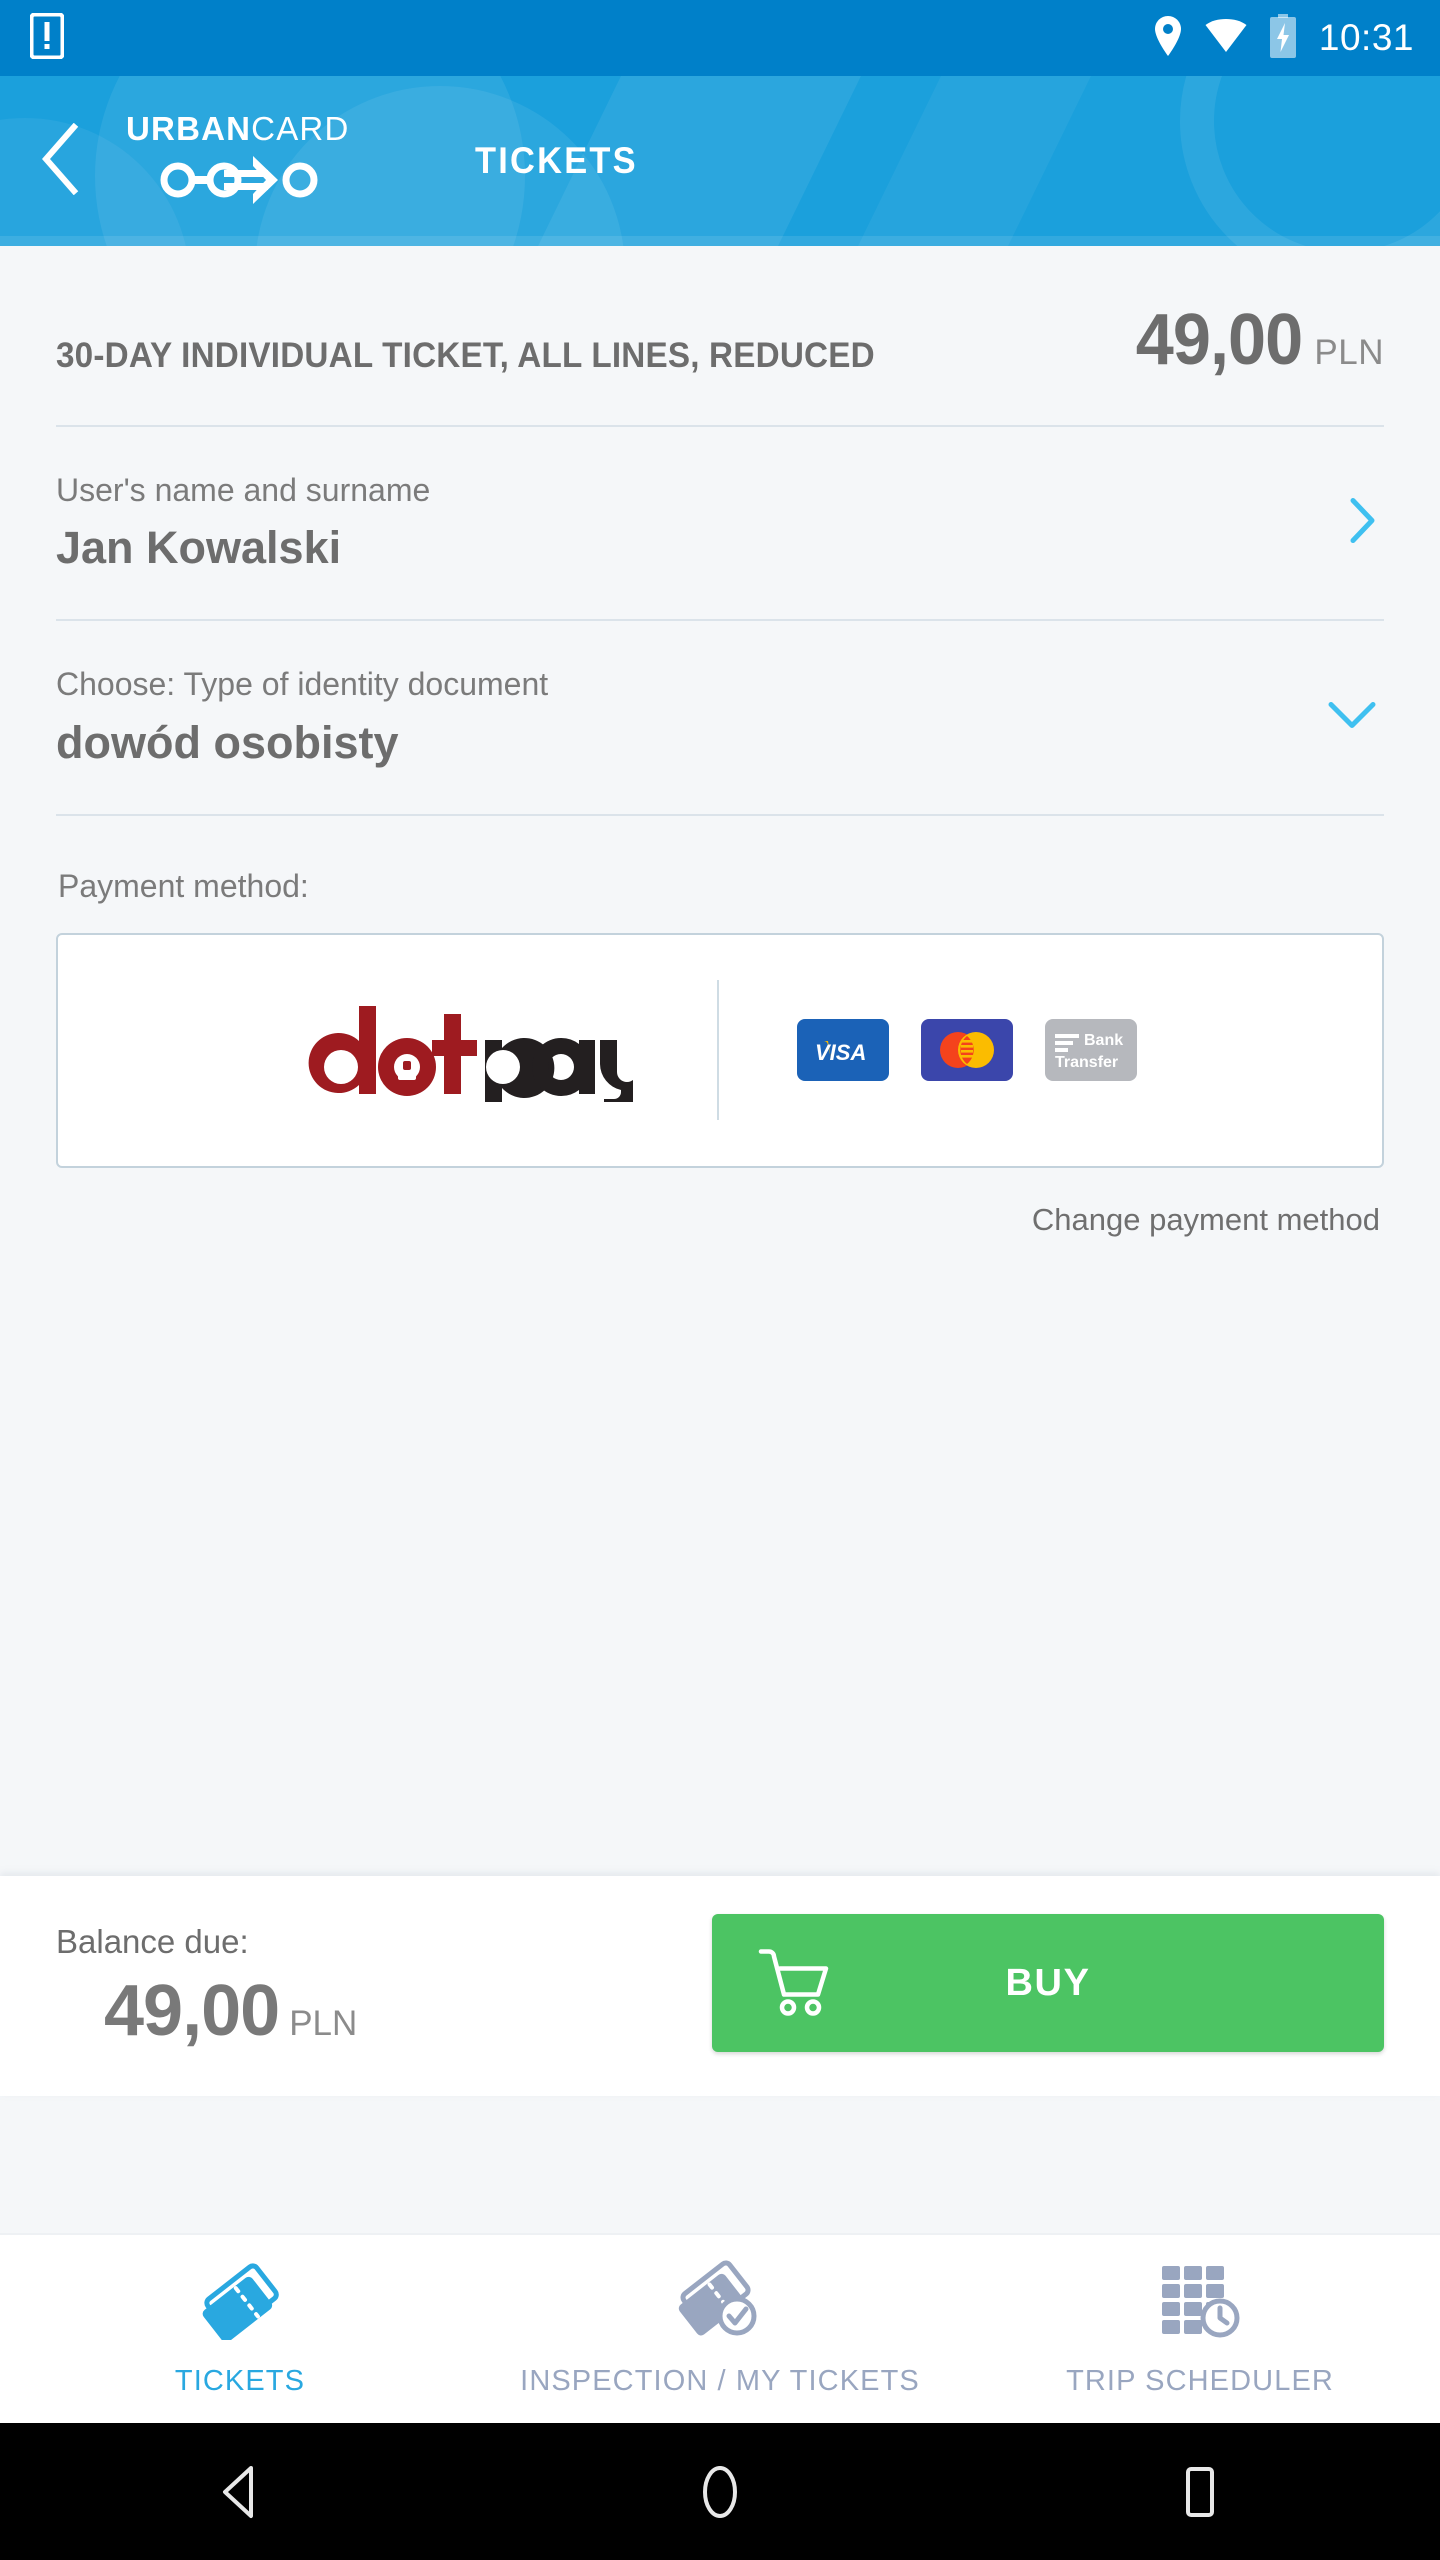  Describe the element at coordinates (189, 128) in the screenshot. I see `brand-bold-text: URBAN` at that location.